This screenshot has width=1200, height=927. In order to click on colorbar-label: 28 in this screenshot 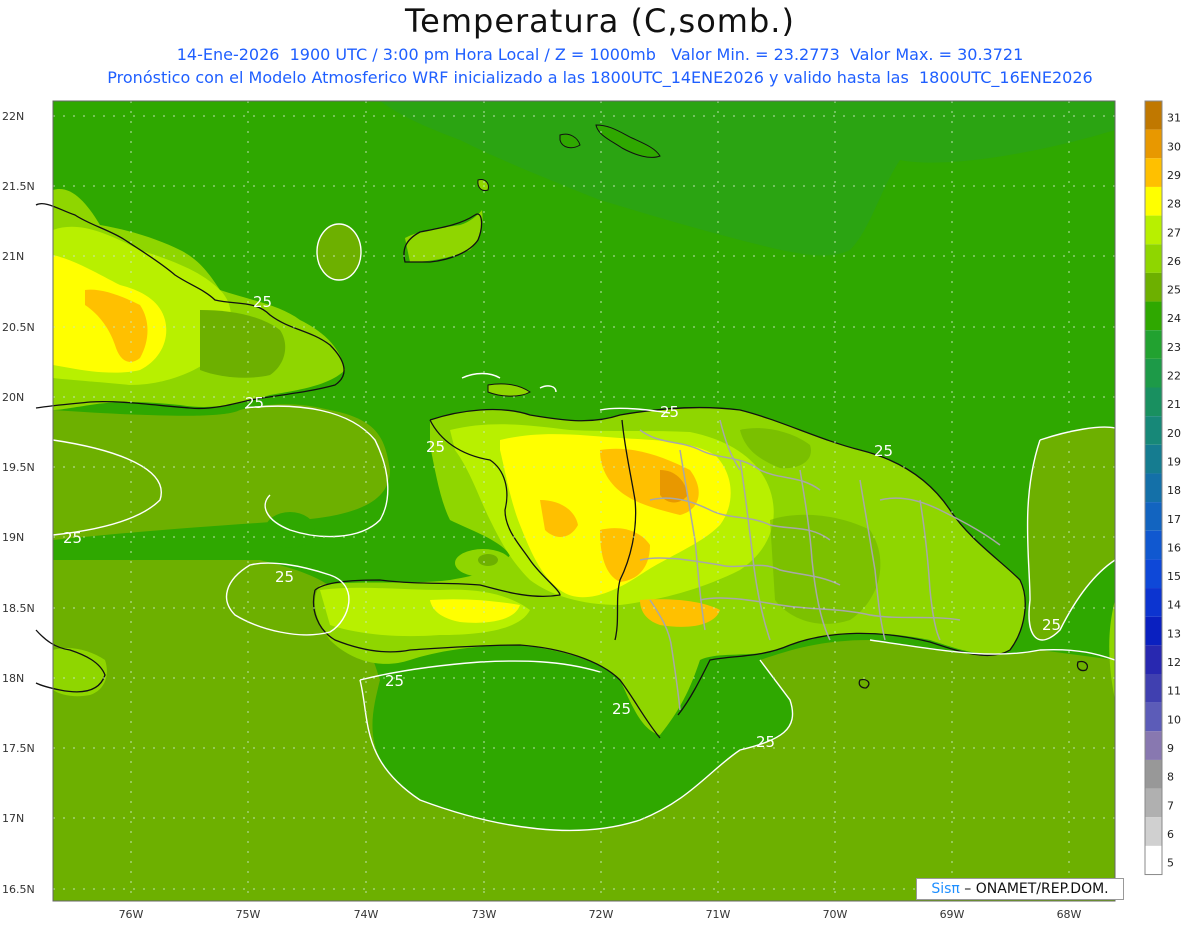, I will do `click(1174, 204)`.